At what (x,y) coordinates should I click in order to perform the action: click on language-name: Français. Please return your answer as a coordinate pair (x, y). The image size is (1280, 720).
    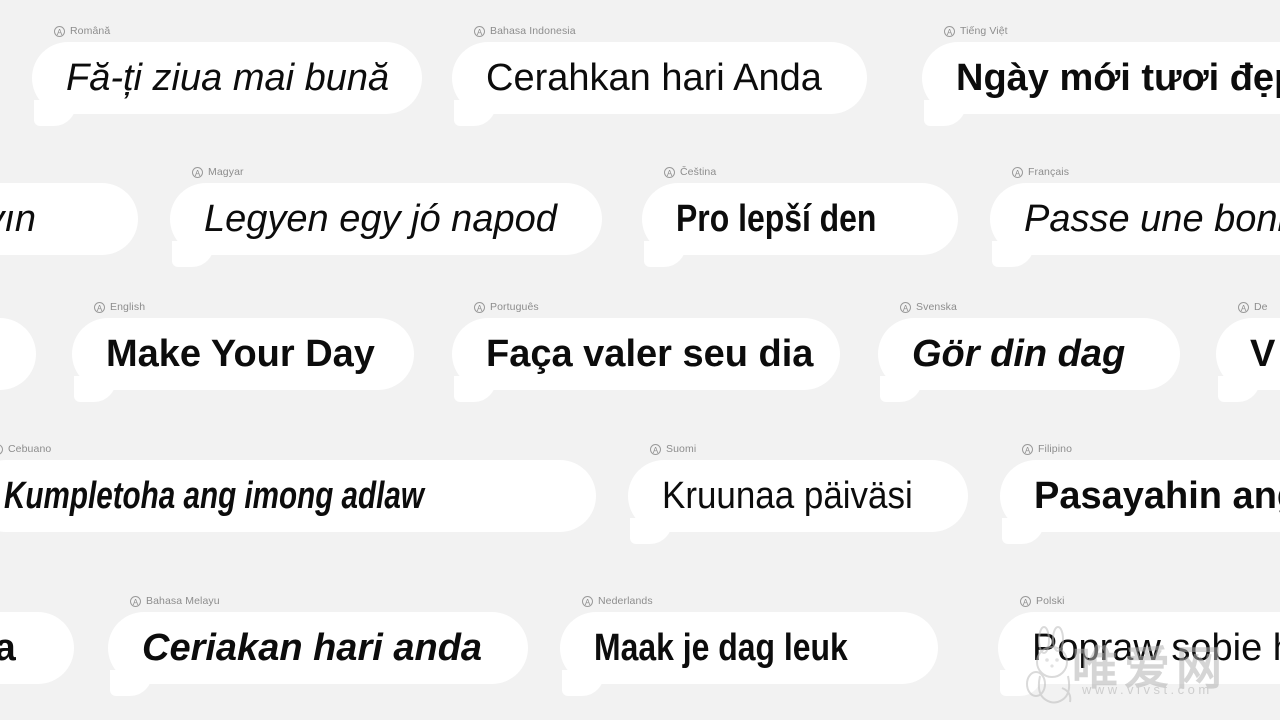
    Looking at the image, I should click on (1049, 172).